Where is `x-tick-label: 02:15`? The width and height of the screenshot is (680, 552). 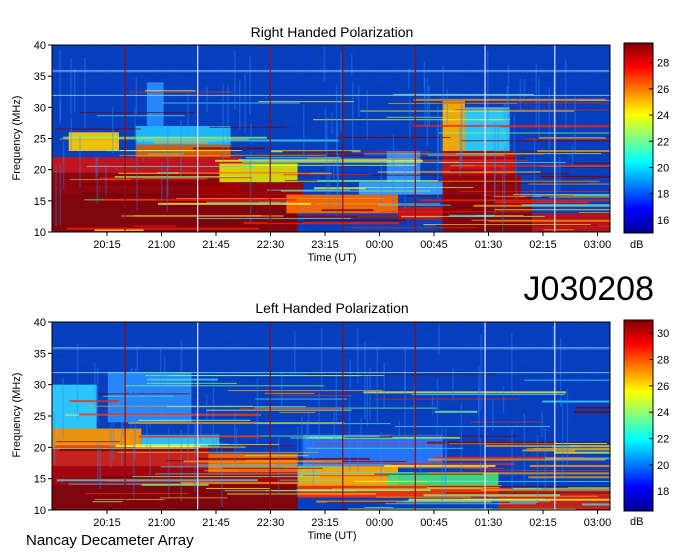 x-tick-label: 02:15 is located at coordinates (543, 523).